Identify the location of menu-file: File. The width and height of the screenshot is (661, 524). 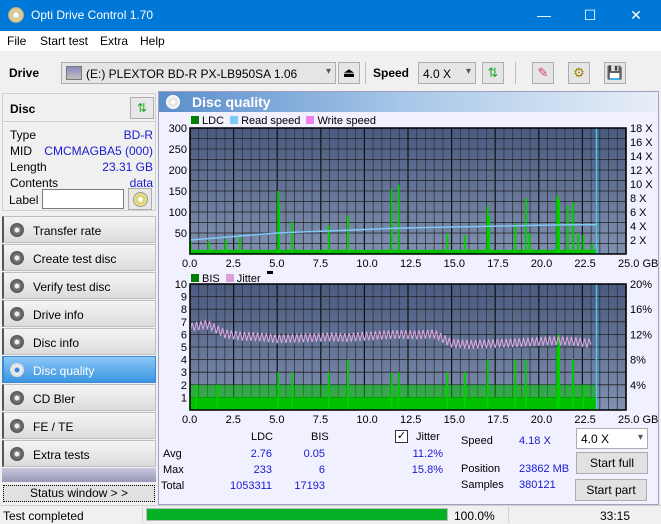
(16, 41).